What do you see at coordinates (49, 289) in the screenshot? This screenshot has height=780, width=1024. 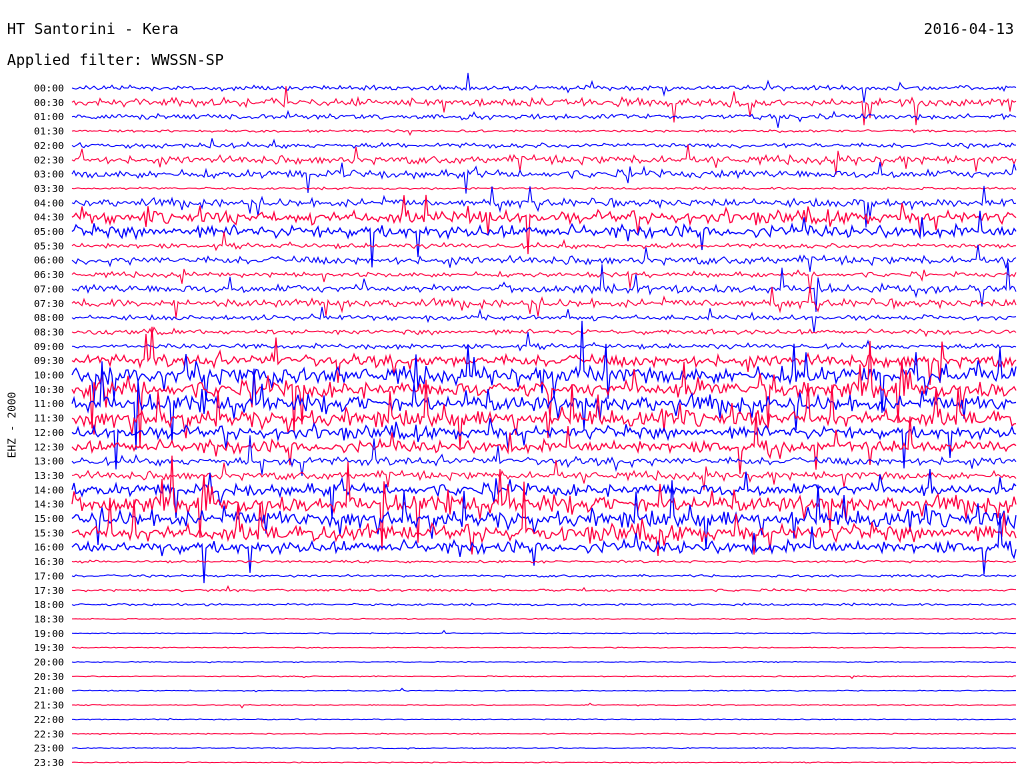 I see `row-time-label: 07:00` at bounding box center [49, 289].